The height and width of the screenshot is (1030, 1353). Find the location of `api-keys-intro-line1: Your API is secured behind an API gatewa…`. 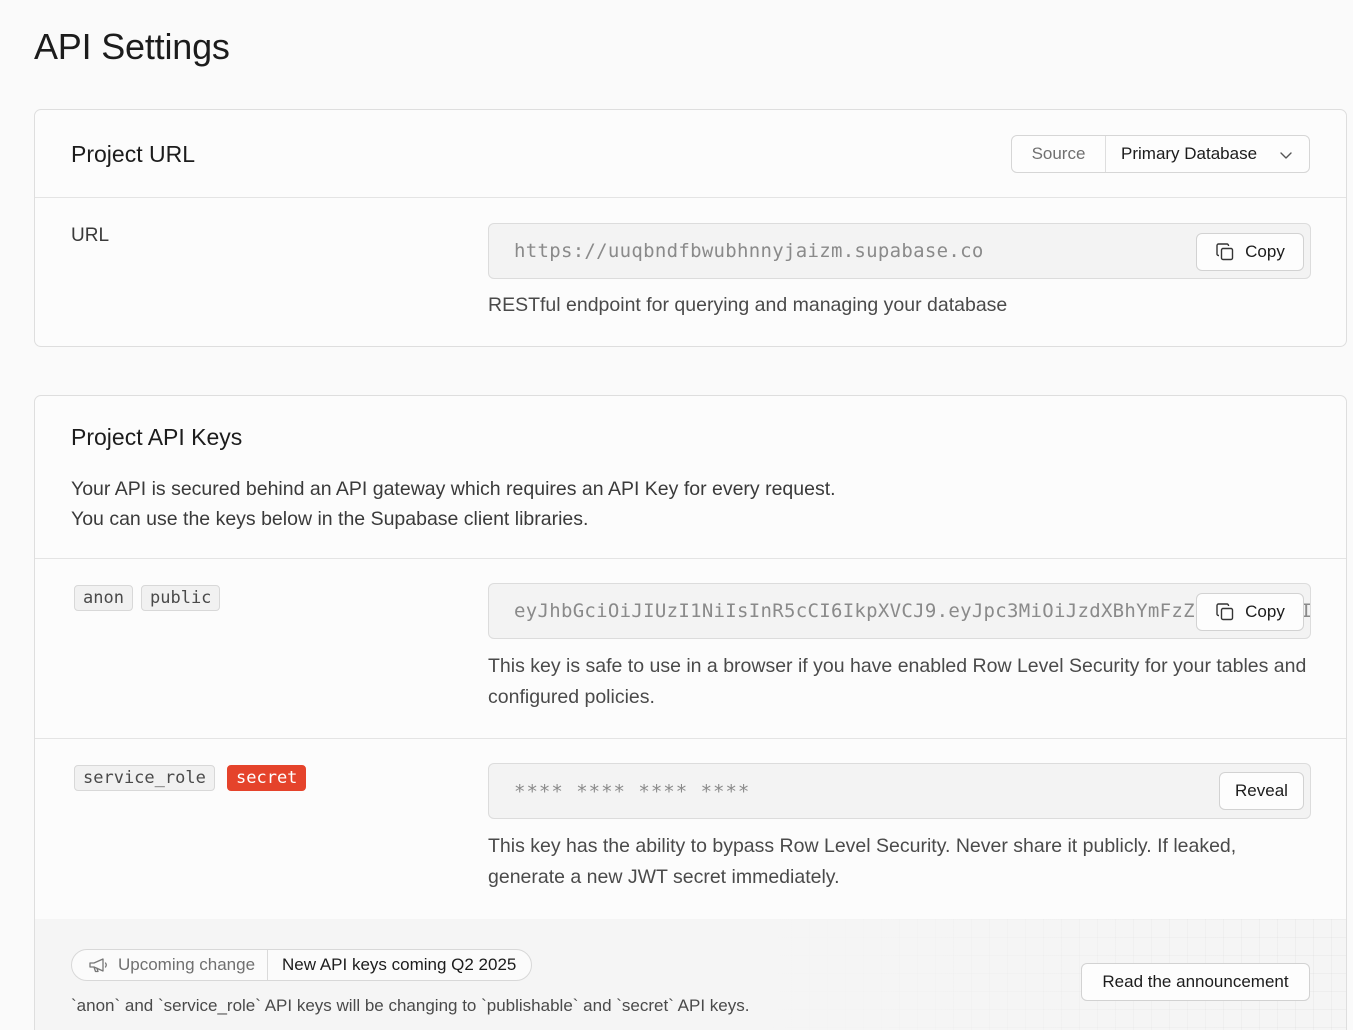

api-keys-intro-line1: Your API is secured behind an API gatewa… is located at coordinates (453, 489).